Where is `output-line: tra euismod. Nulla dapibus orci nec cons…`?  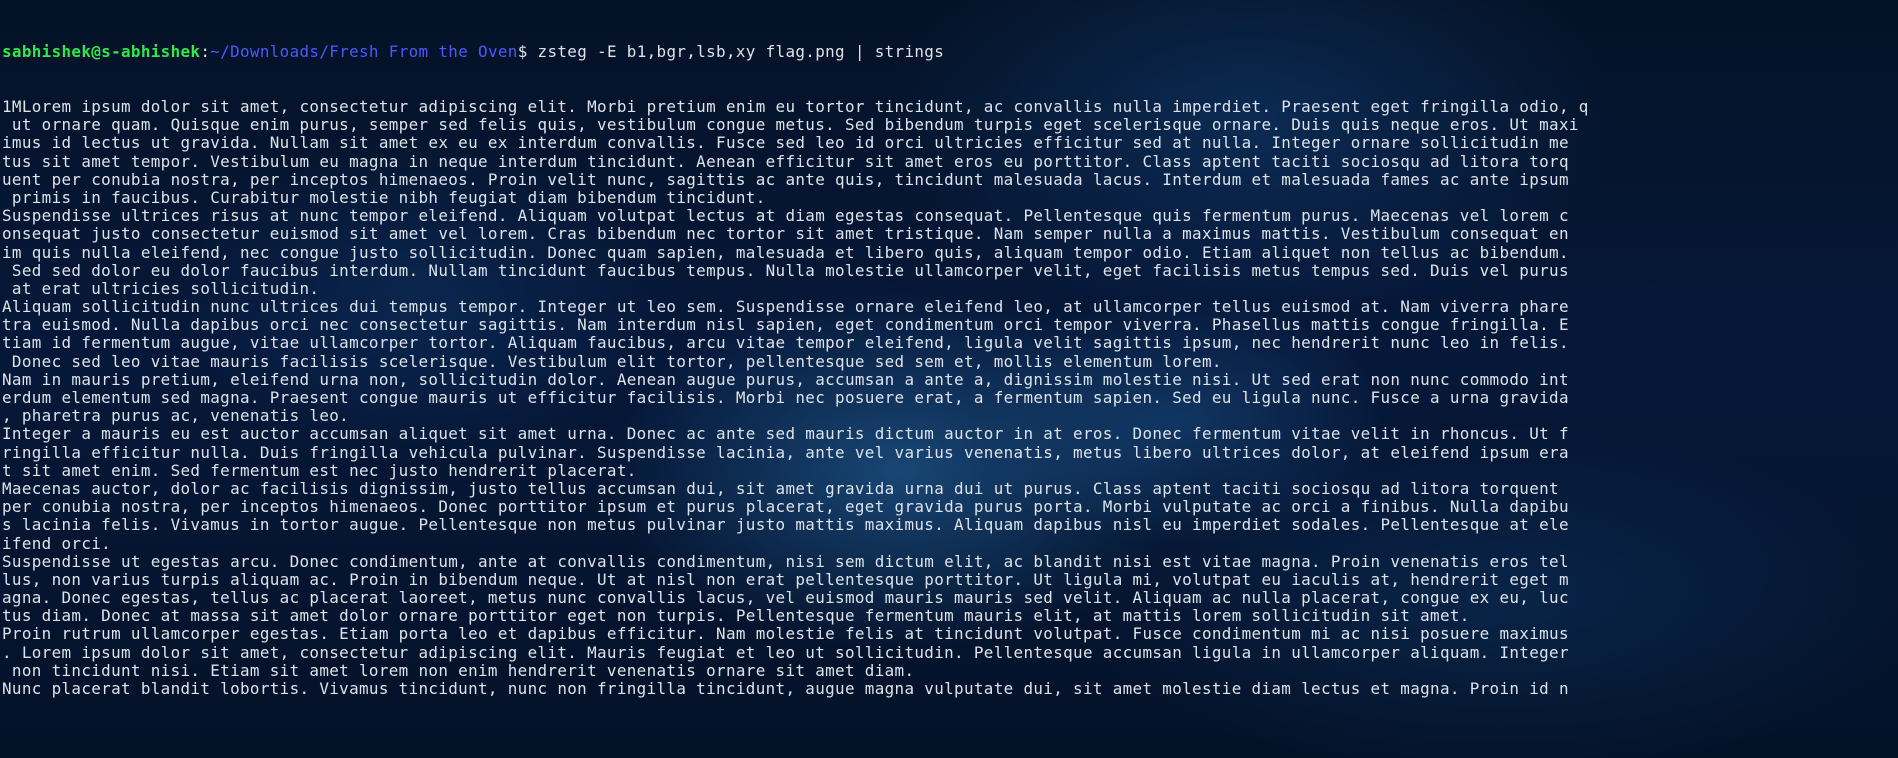
output-line: tra euismod. Nulla dapibus orci nec cons… is located at coordinates (785, 325).